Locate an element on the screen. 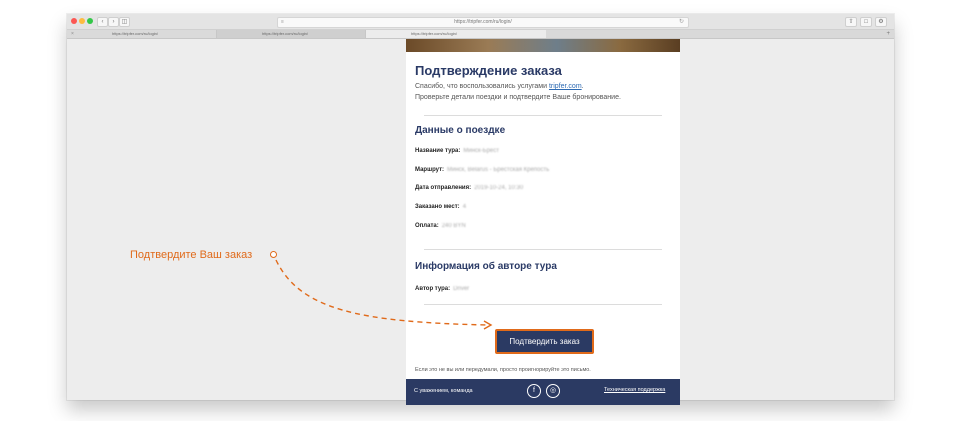 Image resolution: width=960 pixels, height=421 pixels. trip-row-payment: Оплата: 240 BYN is located at coordinates (440, 226).